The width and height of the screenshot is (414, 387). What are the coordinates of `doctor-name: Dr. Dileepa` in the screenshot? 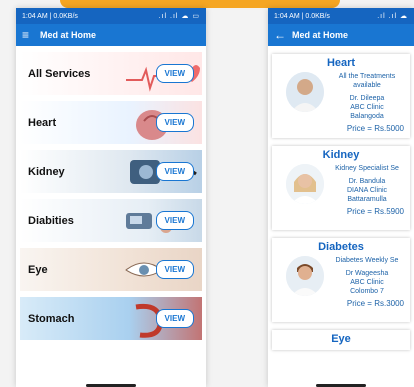 It's located at (367, 98).